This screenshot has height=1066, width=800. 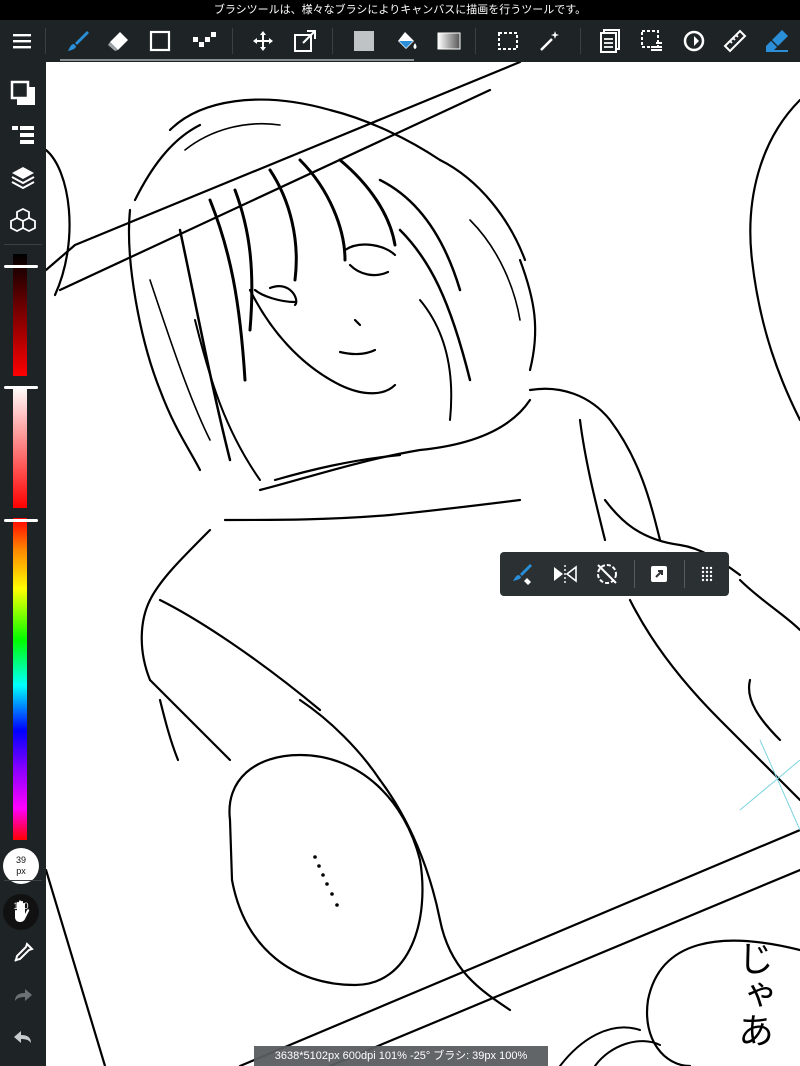 What do you see at coordinates (78, 41) in the screenshot?
I see `brush-tool-icon` at bounding box center [78, 41].